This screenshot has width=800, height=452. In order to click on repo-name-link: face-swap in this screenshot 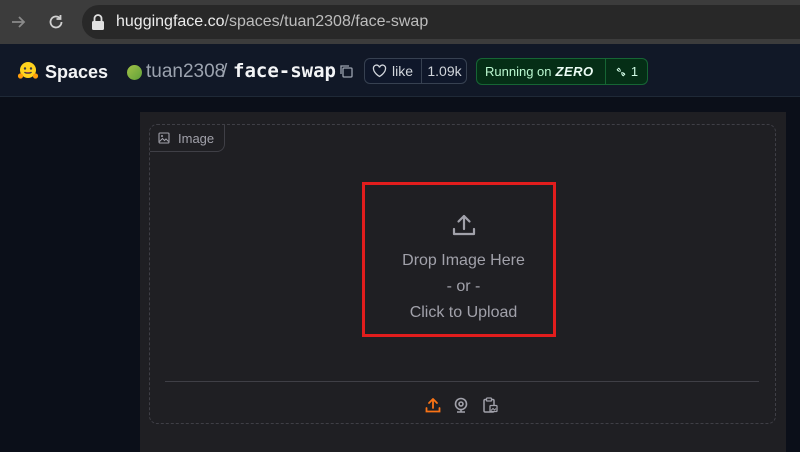, I will do `click(284, 71)`.